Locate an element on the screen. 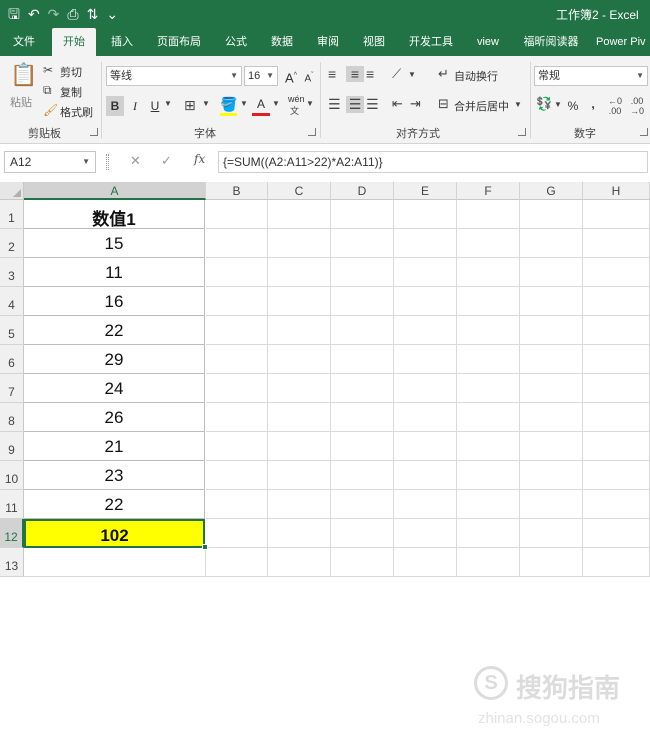 The image size is (650, 734). column-header-d: D is located at coordinates (362, 191).